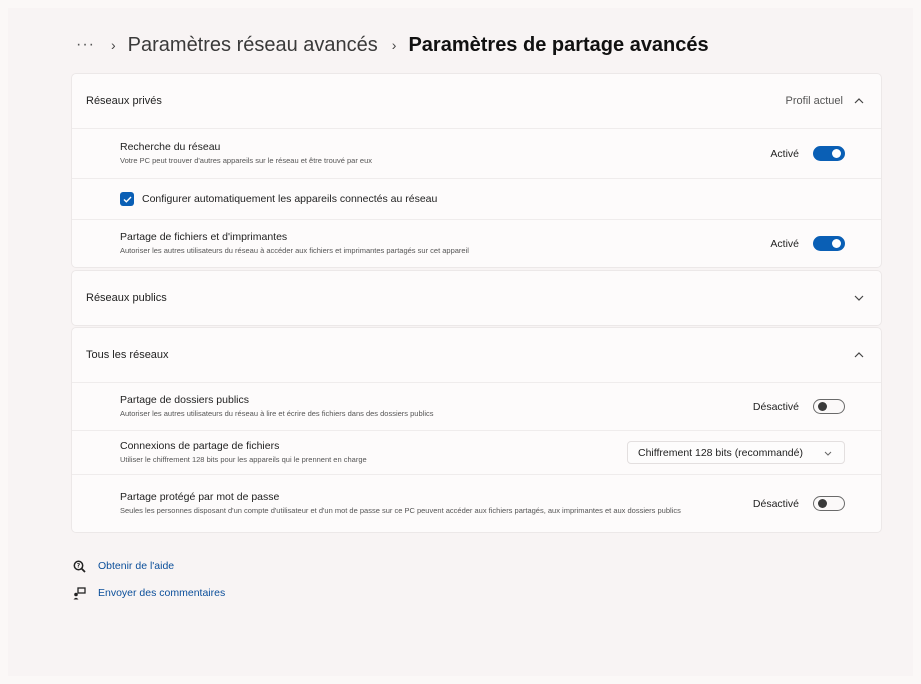 This screenshot has height=684, width=921. What do you see at coordinates (814, 101) in the screenshot?
I see `current-profile-badge: Profil actuel` at bounding box center [814, 101].